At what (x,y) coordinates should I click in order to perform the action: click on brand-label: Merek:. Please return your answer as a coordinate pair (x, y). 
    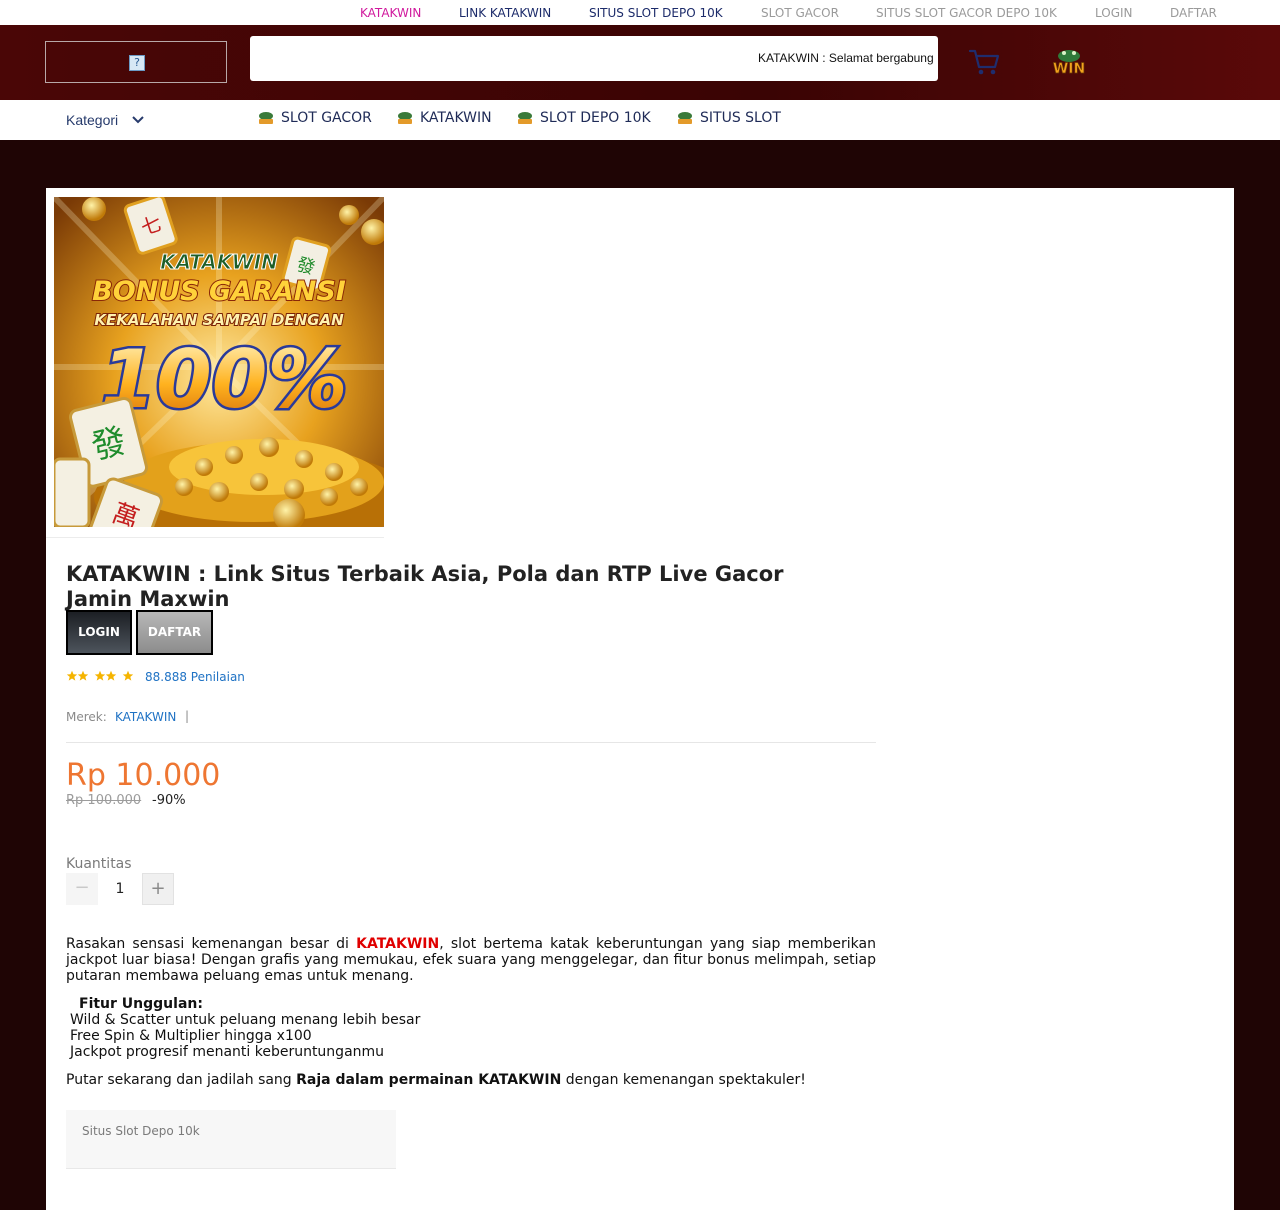
    Looking at the image, I should click on (86, 717).